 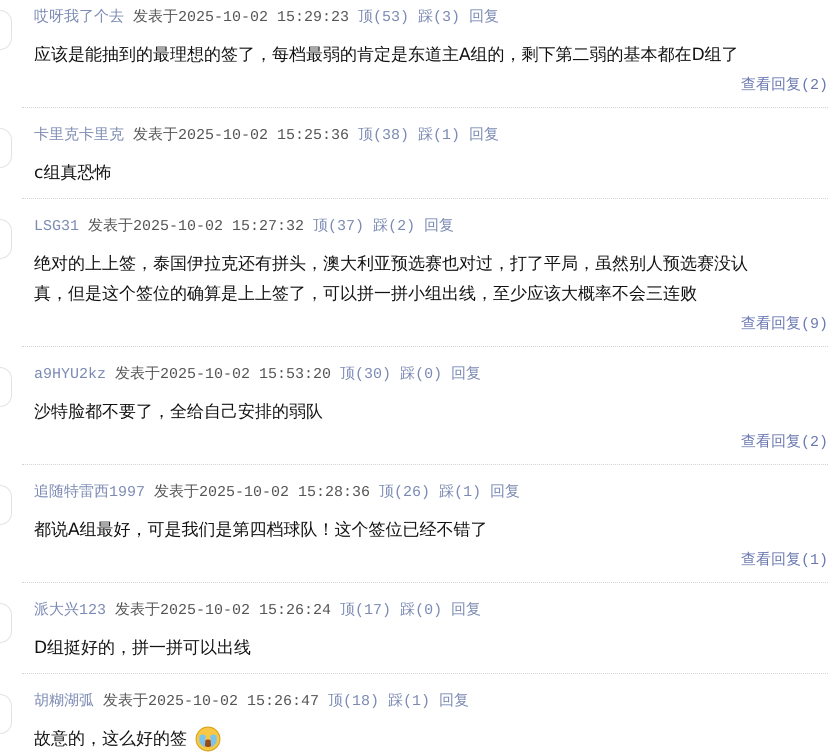 I want to click on post-time: 发表于2025-10-02 15:27:32, so click(x=196, y=226).